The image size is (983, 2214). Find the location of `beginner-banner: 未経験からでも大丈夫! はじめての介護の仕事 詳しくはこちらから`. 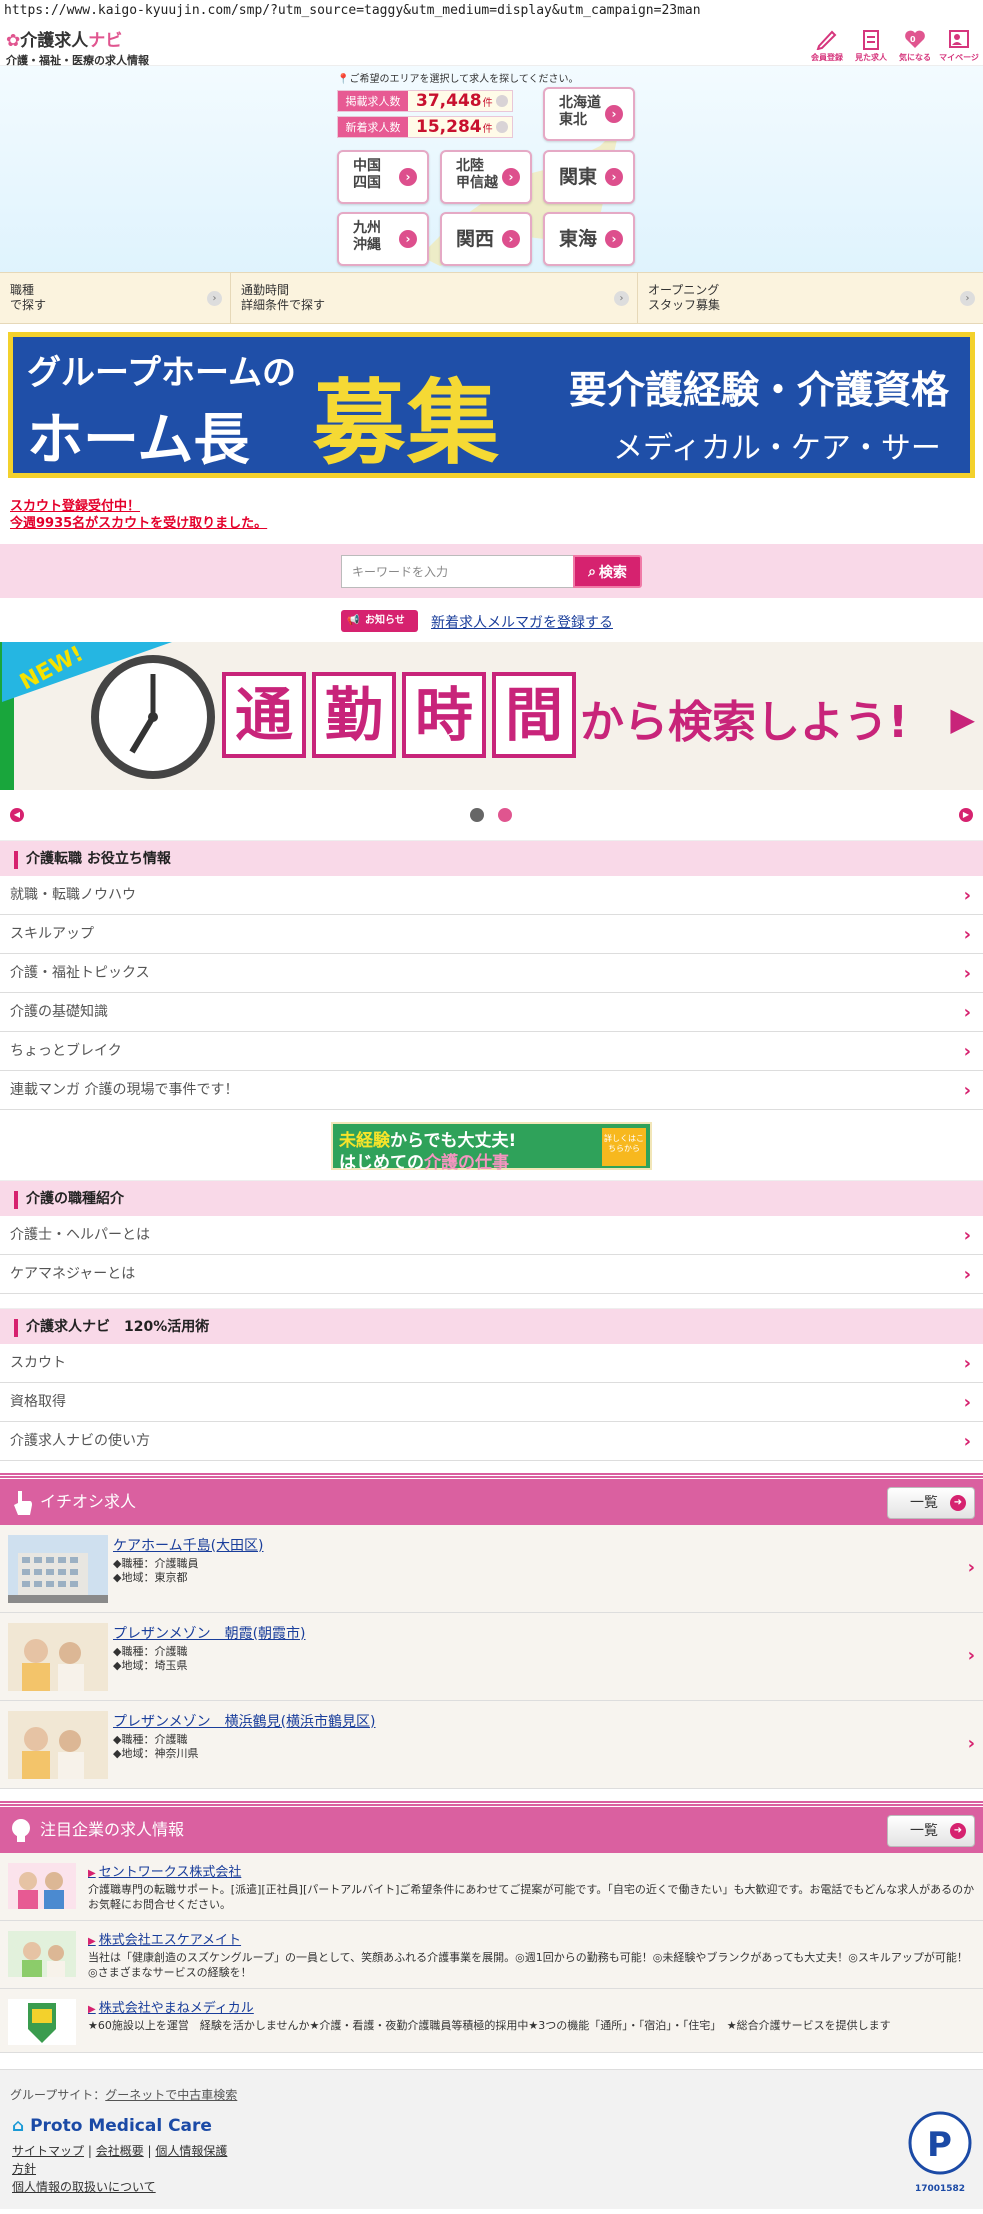

beginner-banner: 未経験からでも大丈夫! はじめての介護の仕事 詳しくはこちらから is located at coordinates (491, 1147).